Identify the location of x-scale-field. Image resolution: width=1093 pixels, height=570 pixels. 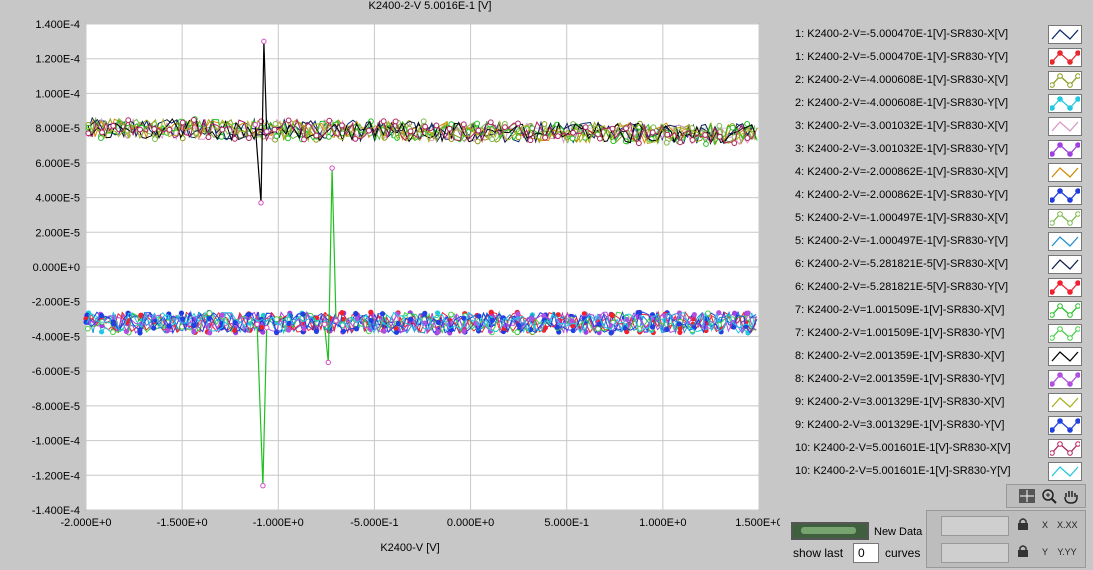
(975, 526).